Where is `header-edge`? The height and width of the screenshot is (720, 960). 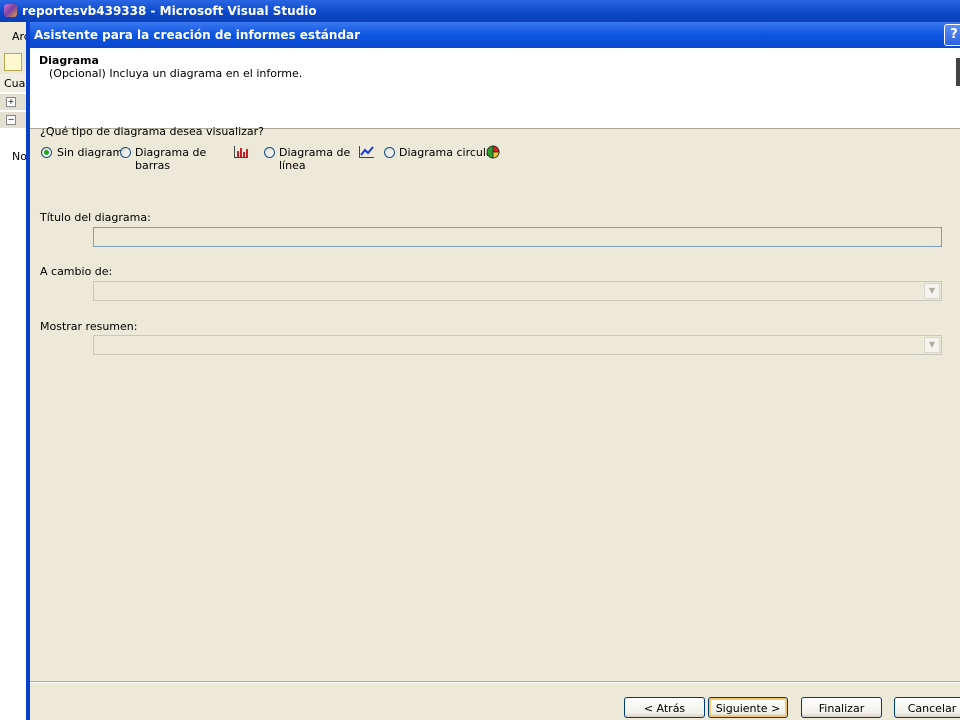 header-edge is located at coordinates (958, 72).